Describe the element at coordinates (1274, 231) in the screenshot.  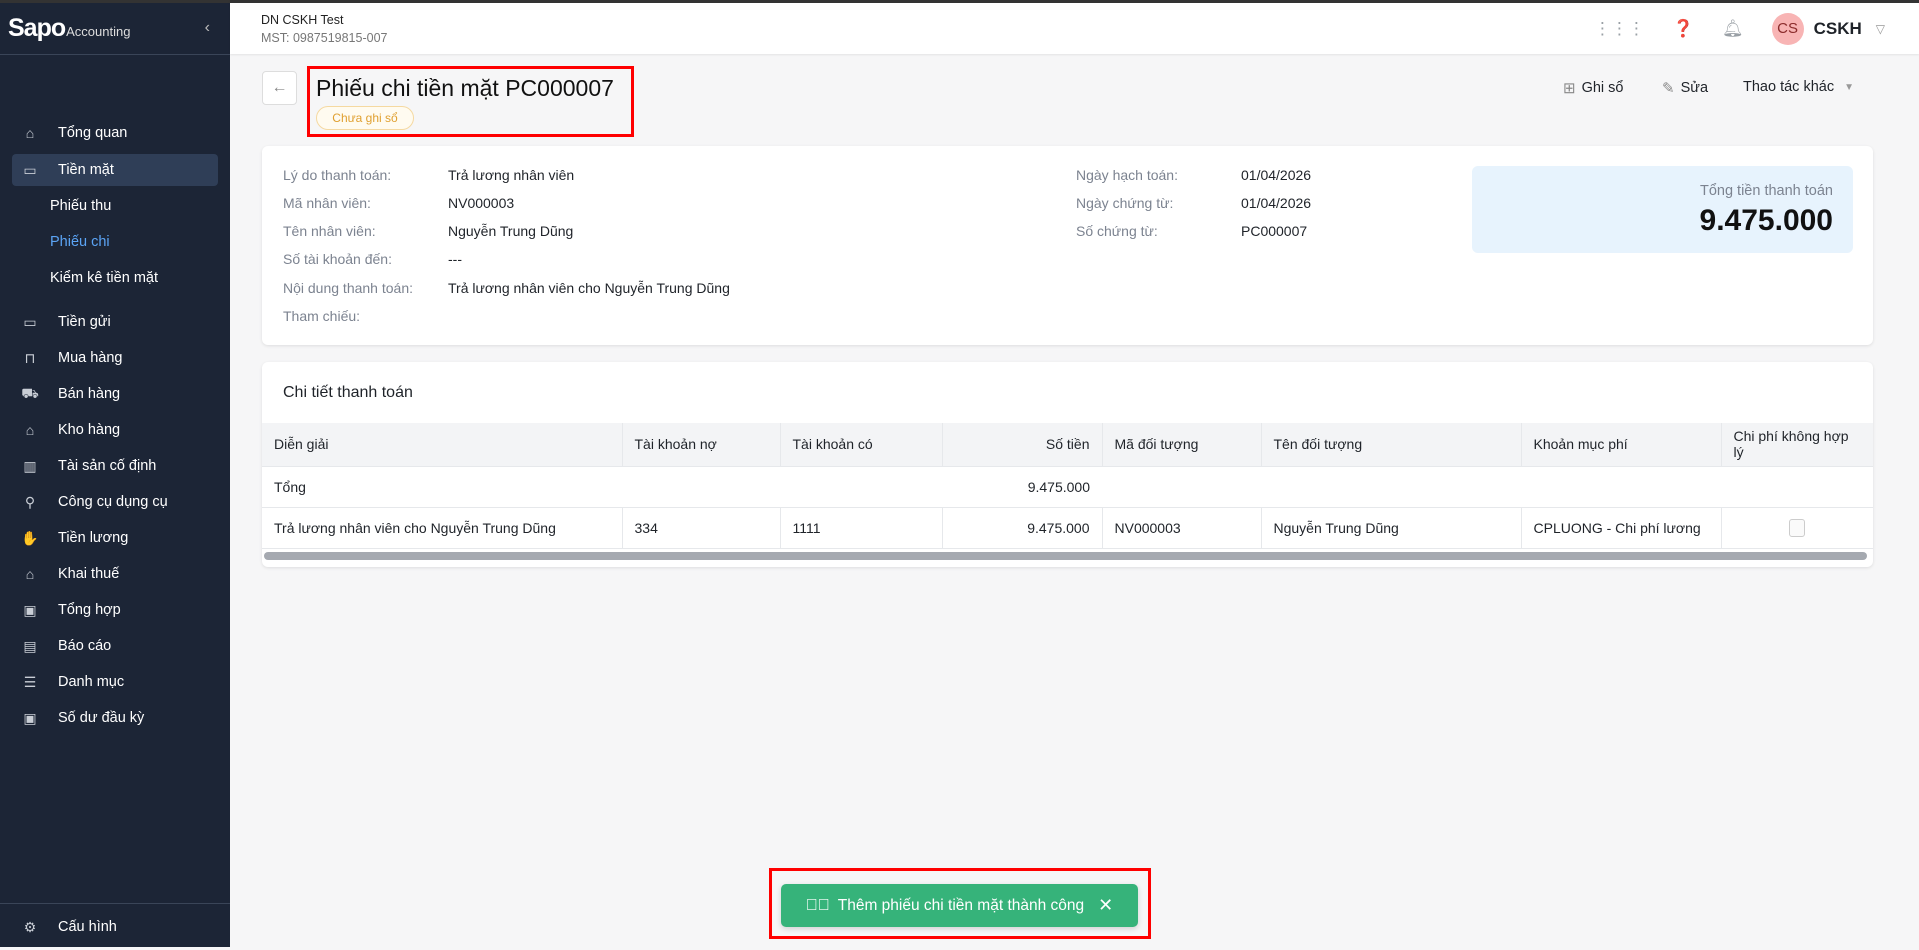
I see `info-value: PC000007` at that location.